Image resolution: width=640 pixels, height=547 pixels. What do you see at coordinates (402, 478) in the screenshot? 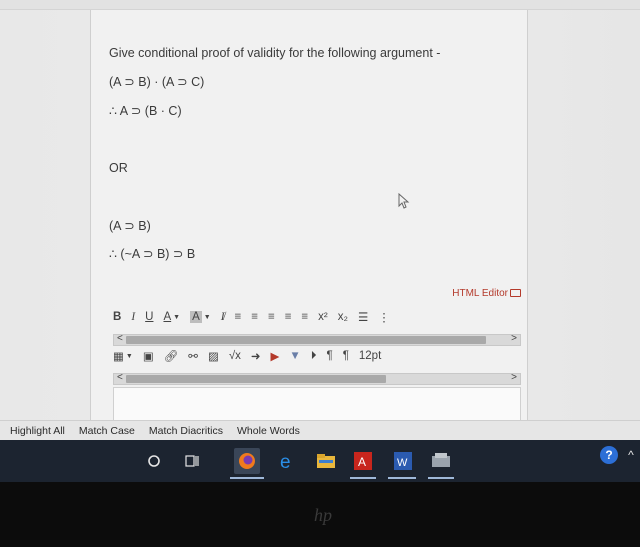
I see `word-active-indicator` at bounding box center [402, 478].